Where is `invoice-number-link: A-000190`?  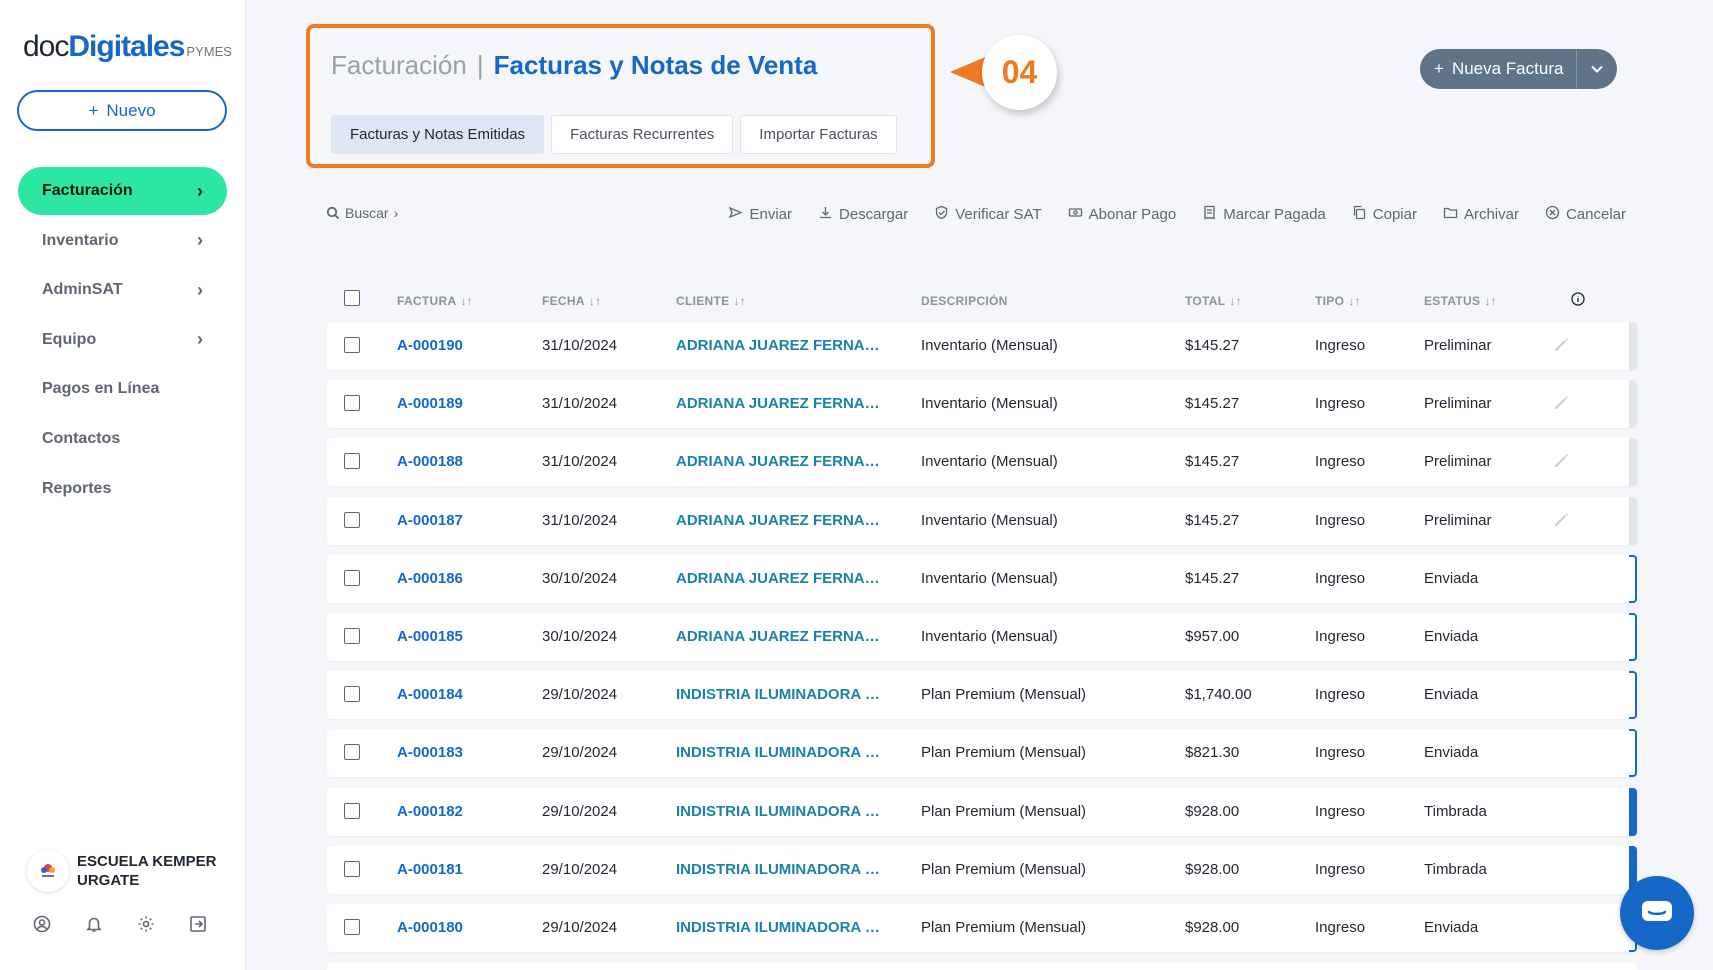 invoice-number-link: A-000190 is located at coordinates (430, 345).